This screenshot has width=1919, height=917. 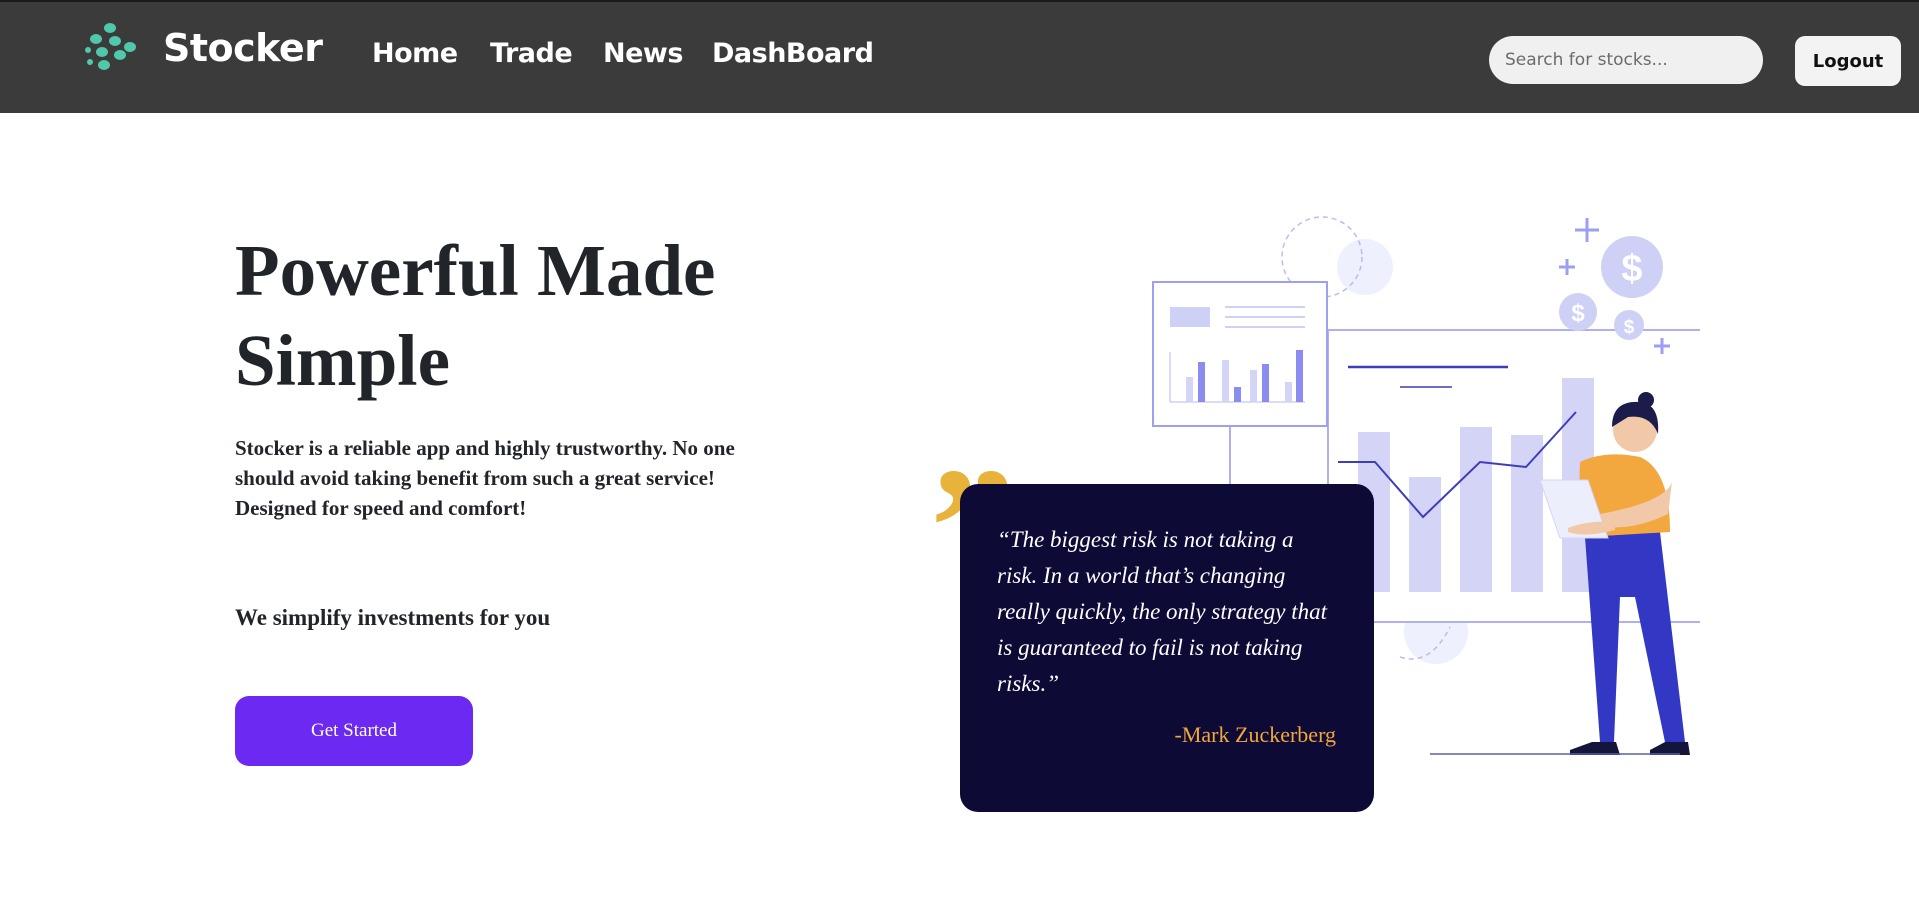 What do you see at coordinates (1848, 61) in the screenshot?
I see `logout-button: Logout` at bounding box center [1848, 61].